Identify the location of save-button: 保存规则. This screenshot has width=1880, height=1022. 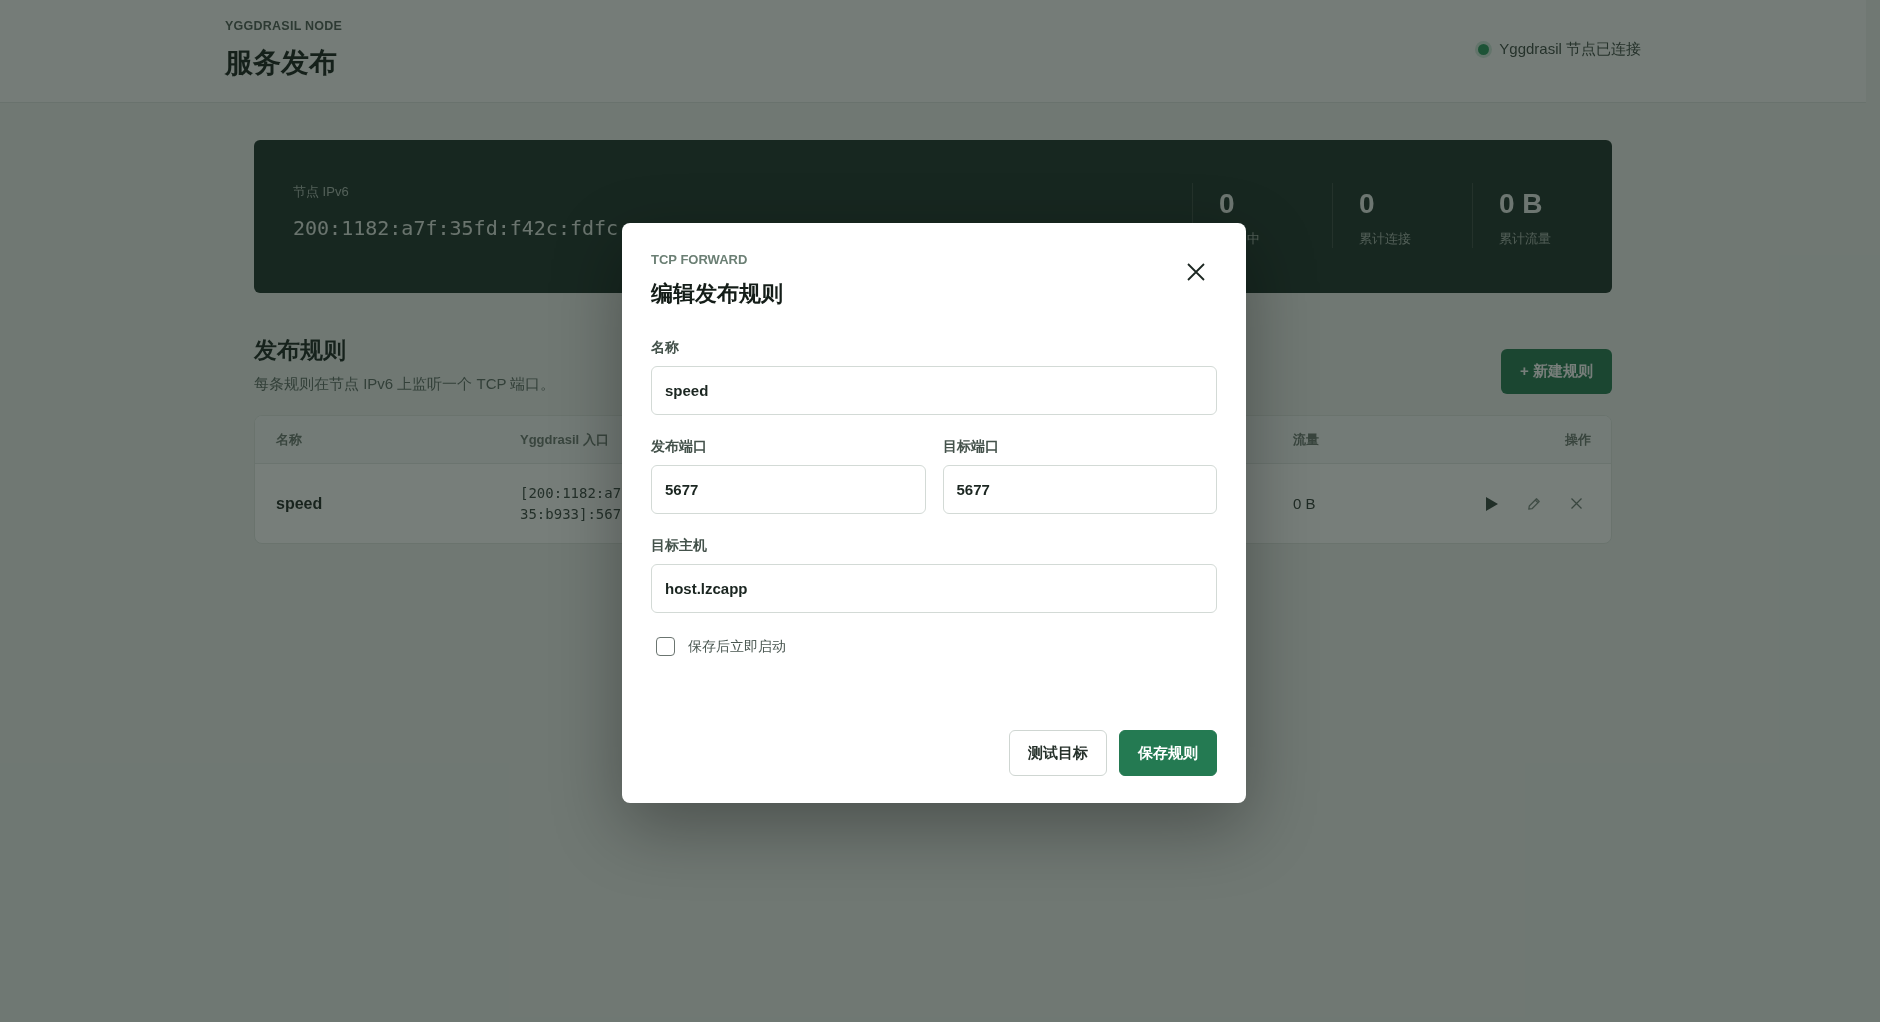
(1168, 753).